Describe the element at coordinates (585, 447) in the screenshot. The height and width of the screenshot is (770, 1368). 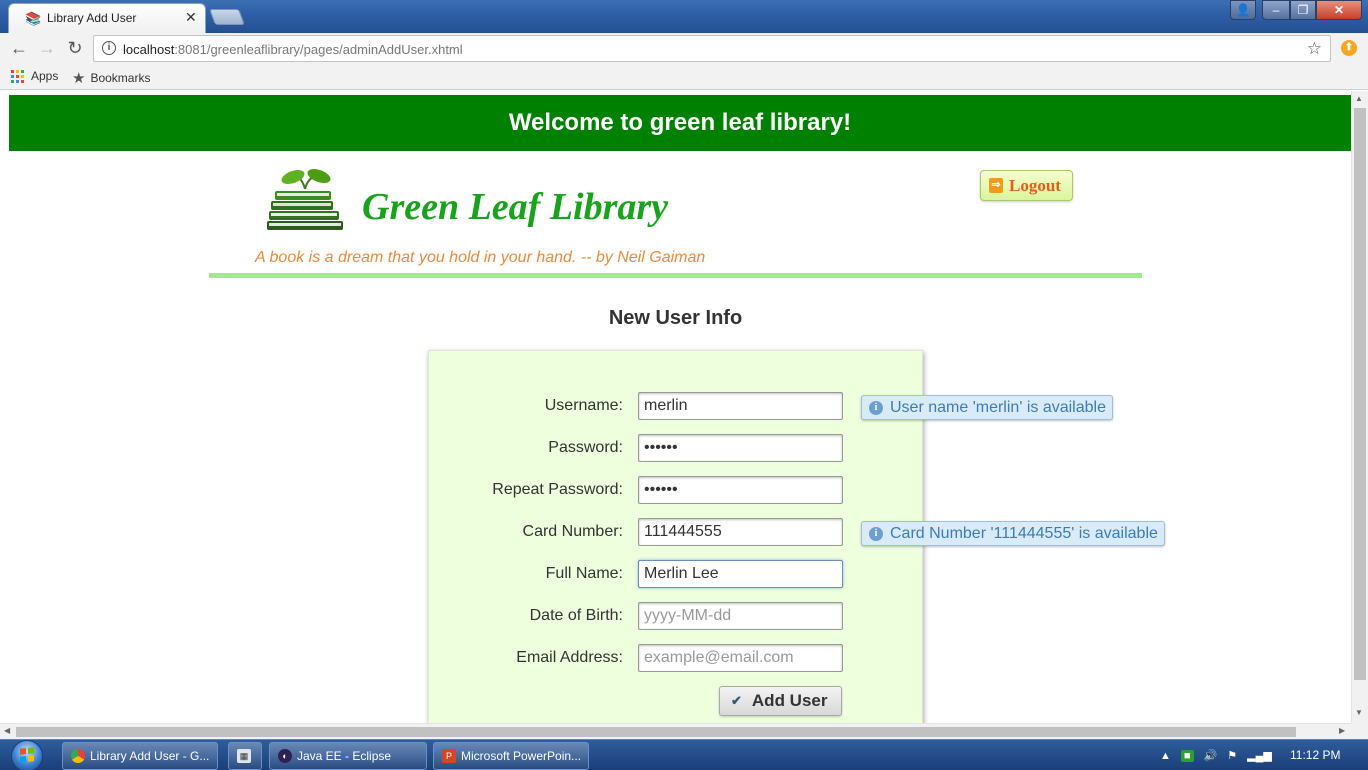
I see `password-label: Password:` at that location.